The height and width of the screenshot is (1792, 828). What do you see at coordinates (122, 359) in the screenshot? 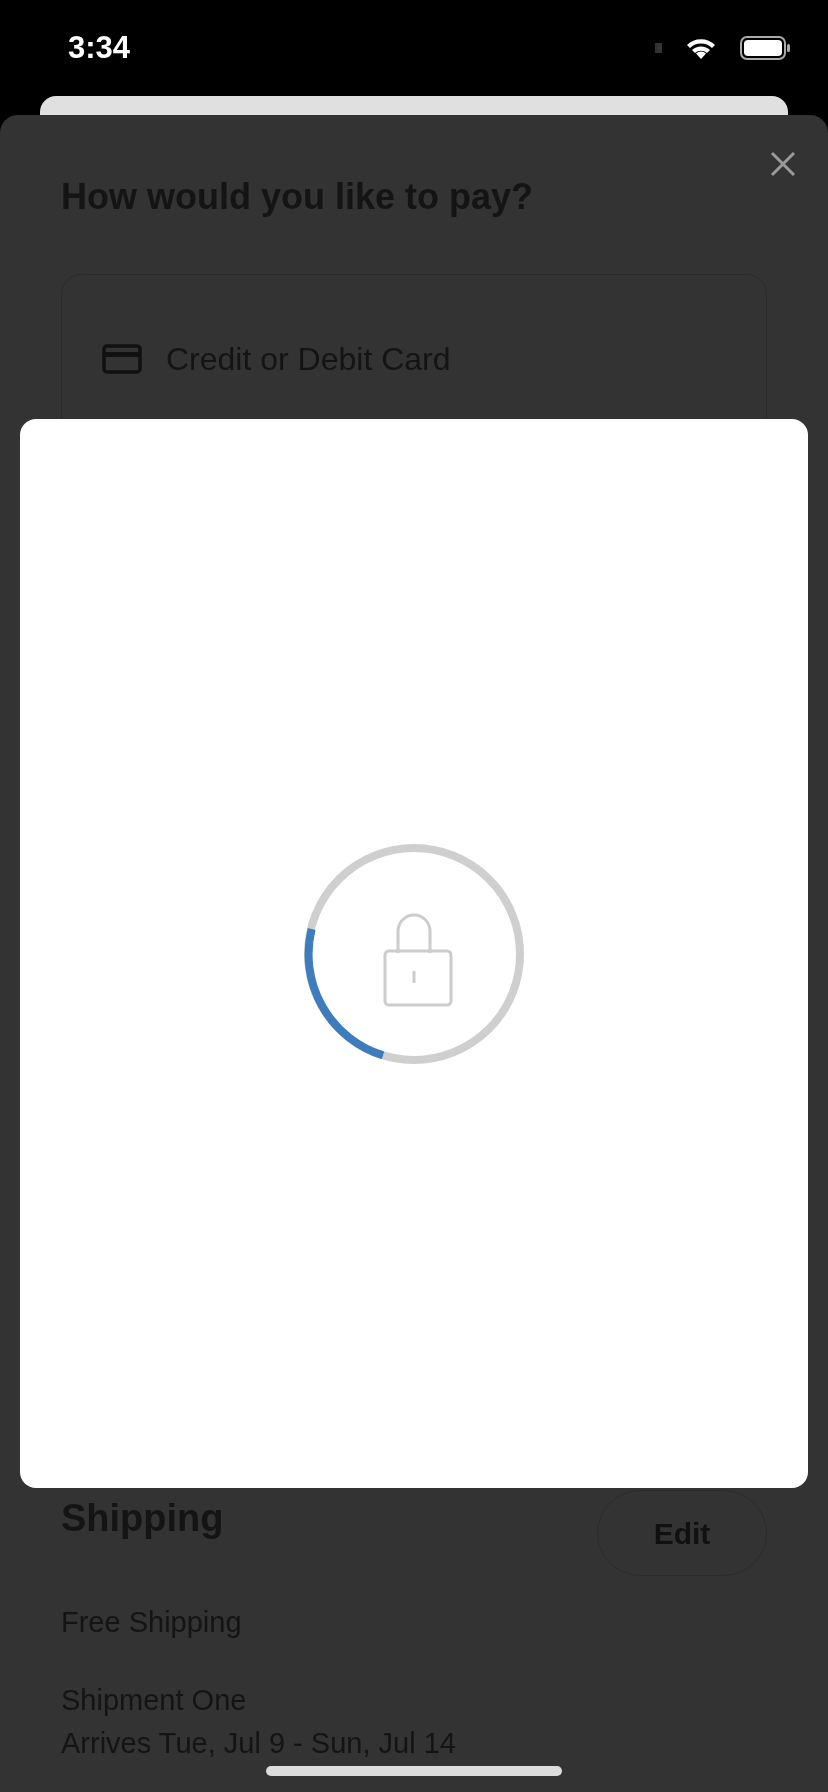
I see `credit-card-icon` at bounding box center [122, 359].